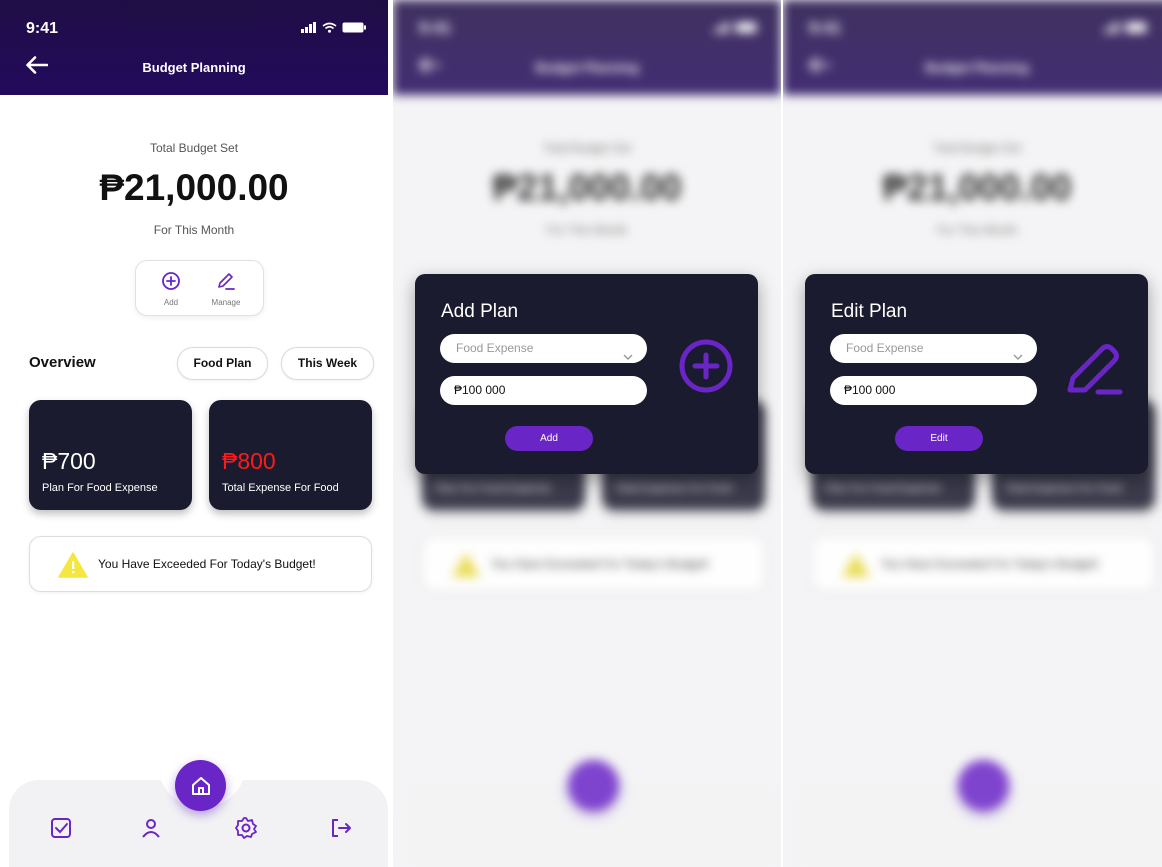  I want to click on manage-plan-button: Manage, so click(226, 289).